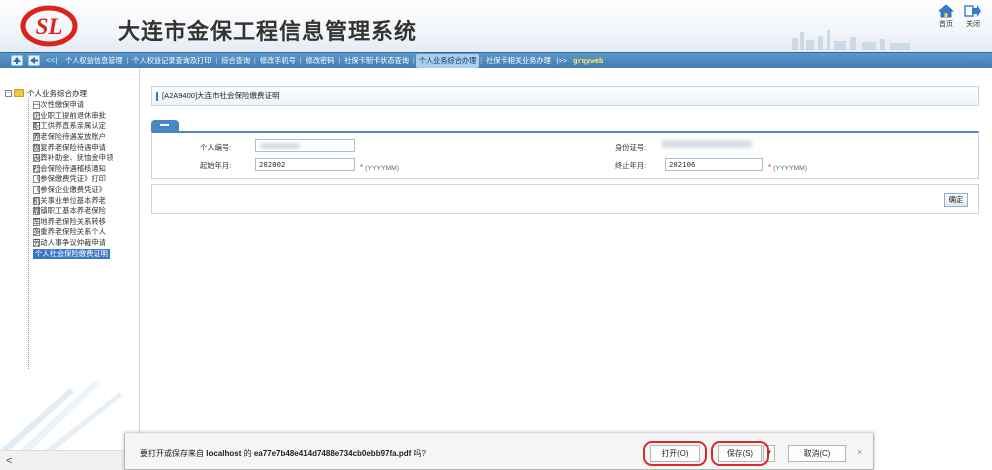 The height and width of the screenshot is (470, 992). I want to click on sidebar-tree-item: 《参保企业缴费凭证》, so click(86, 190).